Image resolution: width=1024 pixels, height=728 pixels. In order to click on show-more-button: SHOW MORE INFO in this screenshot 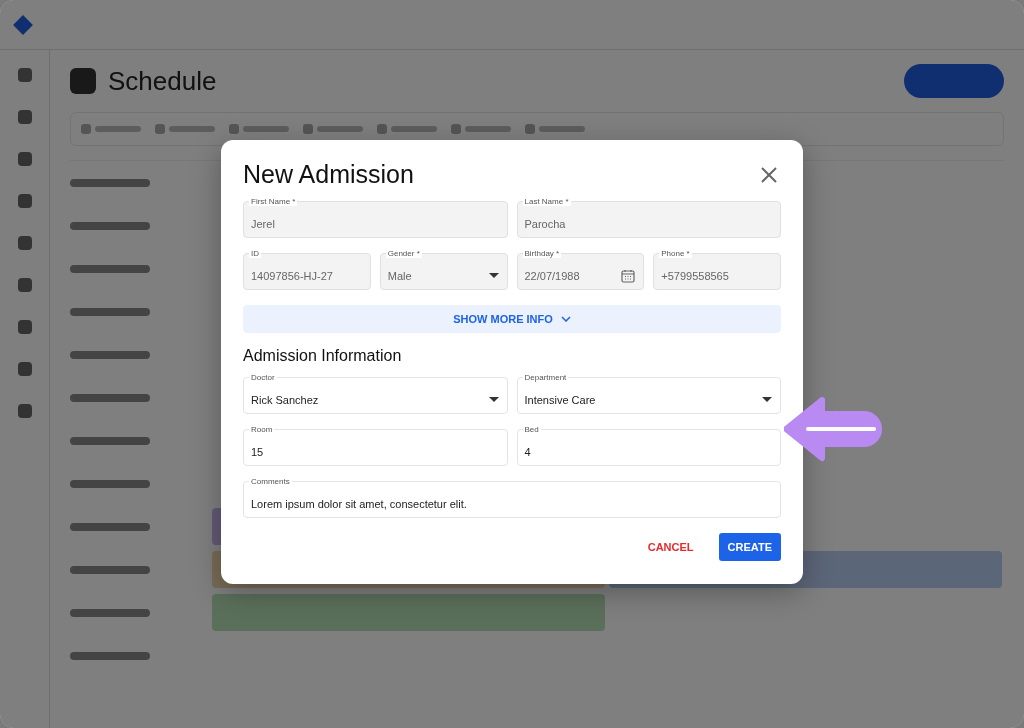, I will do `click(512, 319)`.